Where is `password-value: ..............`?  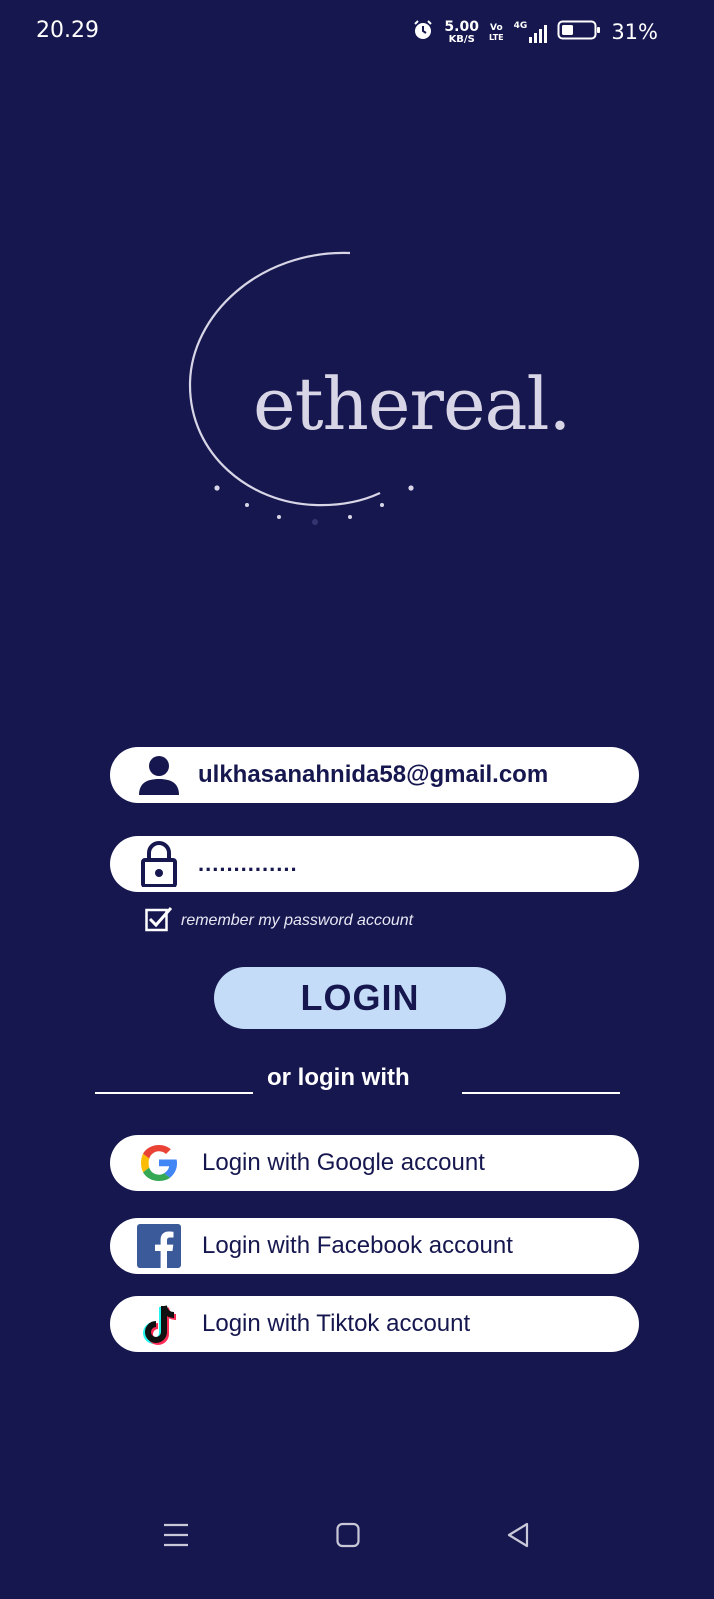 password-value: .............. is located at coordinates (248, 863).